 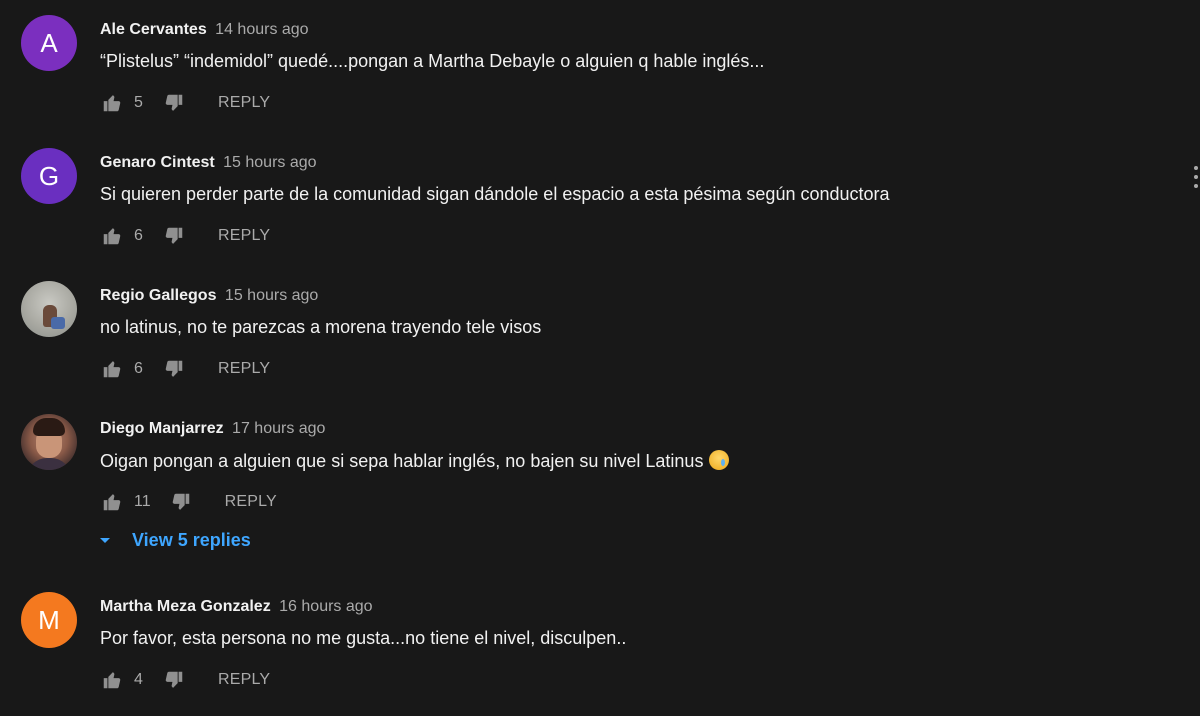 I want to click on avatar: A, so click(x=49, y=43).